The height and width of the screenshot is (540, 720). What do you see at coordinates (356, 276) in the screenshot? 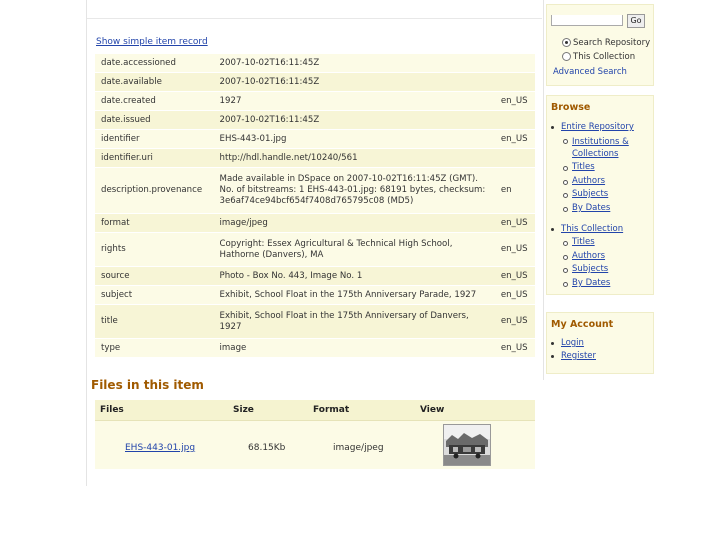
I see `metadata-value: Photo - Box No. 443, Image No. 1` at bounding box center [356, 276].